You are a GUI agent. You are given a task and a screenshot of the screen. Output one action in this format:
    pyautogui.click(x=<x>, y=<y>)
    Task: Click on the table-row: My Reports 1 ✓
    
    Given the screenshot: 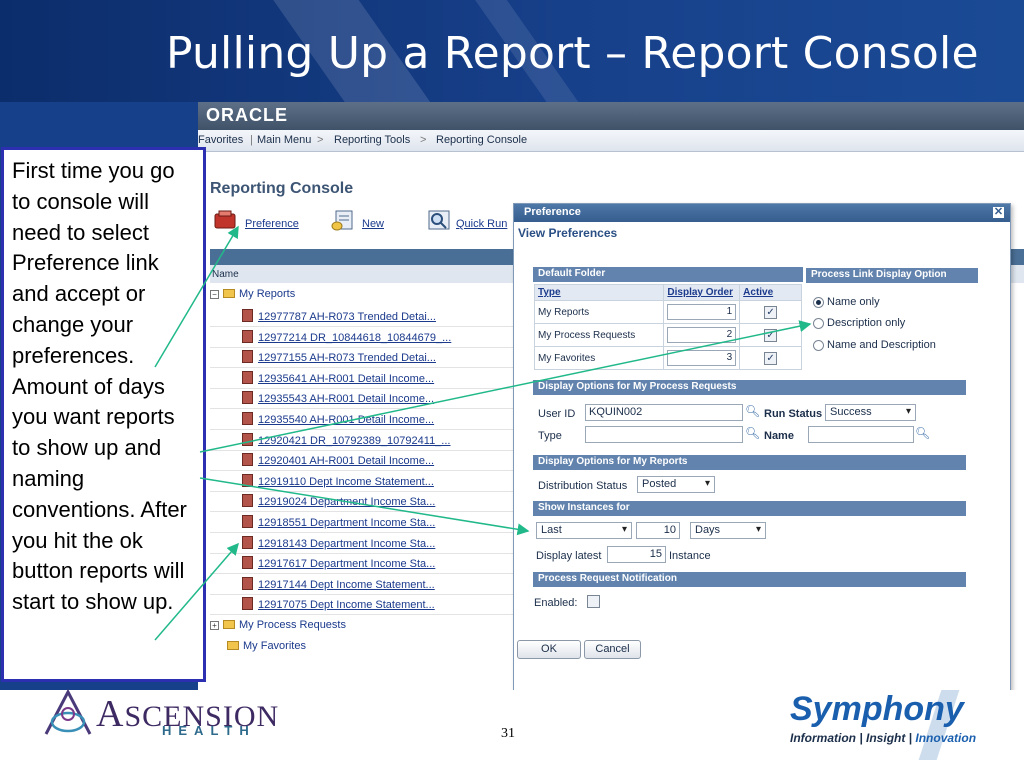 What is the action you would take?
    pyautogui.click(x=667, y=312)
    